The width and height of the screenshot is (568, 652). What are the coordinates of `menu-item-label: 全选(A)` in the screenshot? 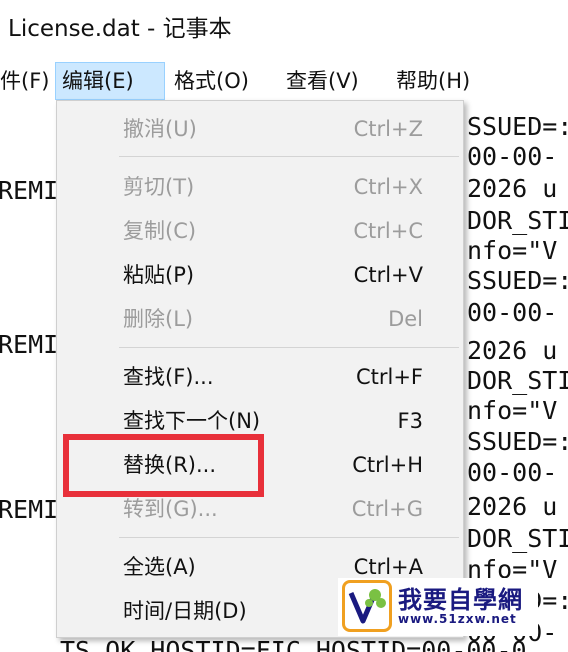 It's located at (159, 567).